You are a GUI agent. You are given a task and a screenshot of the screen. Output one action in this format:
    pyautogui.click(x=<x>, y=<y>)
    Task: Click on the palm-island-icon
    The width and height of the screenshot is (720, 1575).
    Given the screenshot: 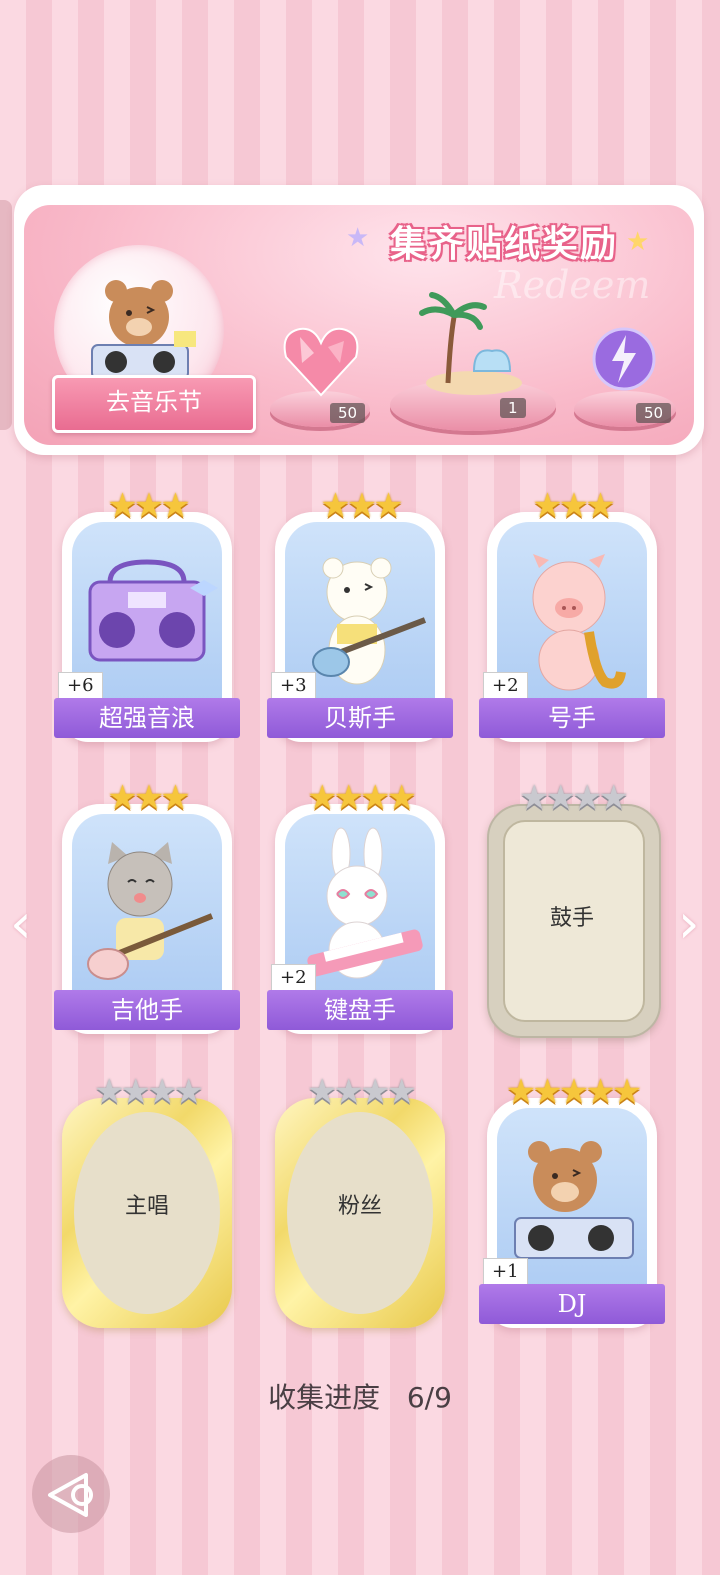 What is the action you would take?
    pyautogui.click(x=474, y=346)
    